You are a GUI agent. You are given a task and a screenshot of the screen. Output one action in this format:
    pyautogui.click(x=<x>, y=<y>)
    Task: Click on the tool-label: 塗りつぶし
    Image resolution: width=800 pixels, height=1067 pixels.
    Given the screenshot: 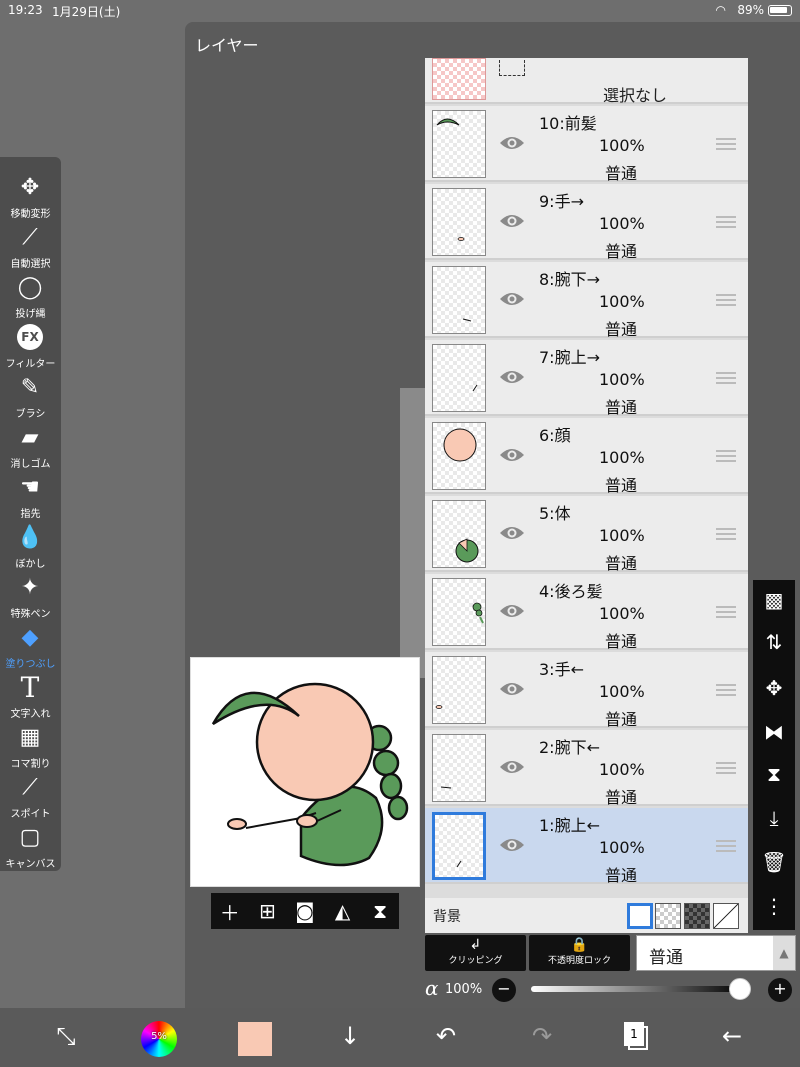 What is the action you would take?
    pyautogui.click(x=30, y=664)
    